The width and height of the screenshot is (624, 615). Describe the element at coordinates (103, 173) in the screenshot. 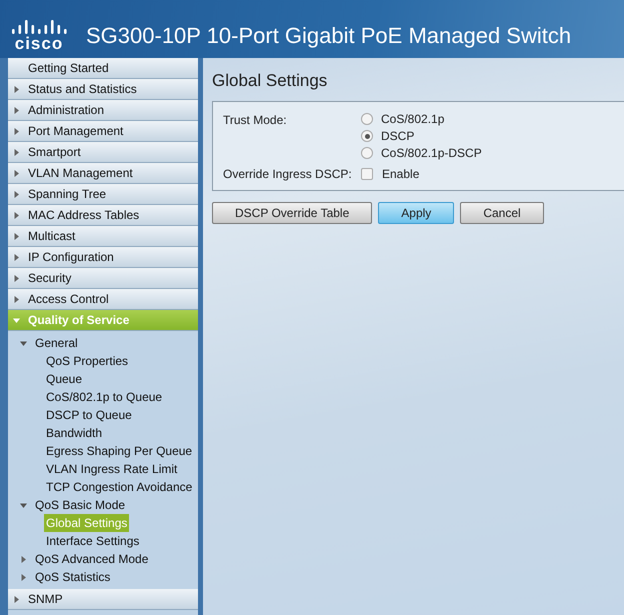

I see `sidebar-item: VLAN Management` at that location.